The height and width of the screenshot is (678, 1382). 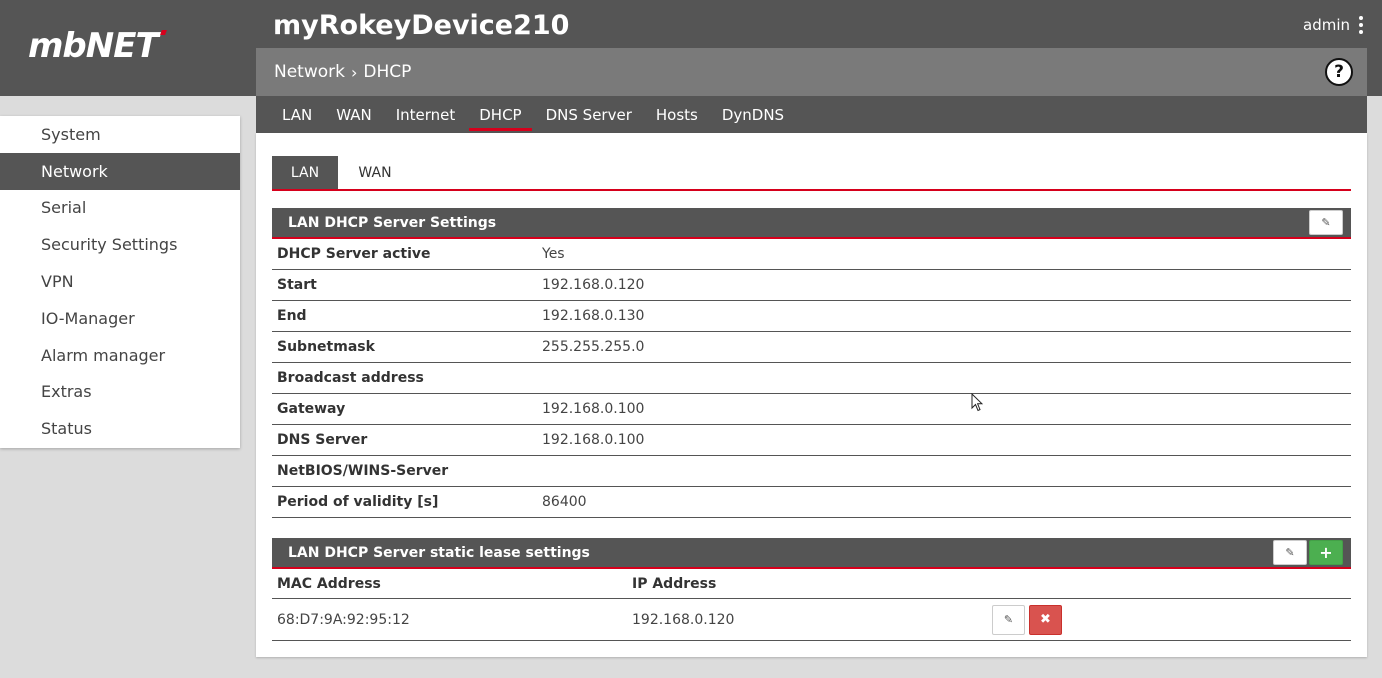 What do you see at coordinates (326, 347) in the screenshot?
I see `row-label: Subnetmask` at bounding box center [326, 347].